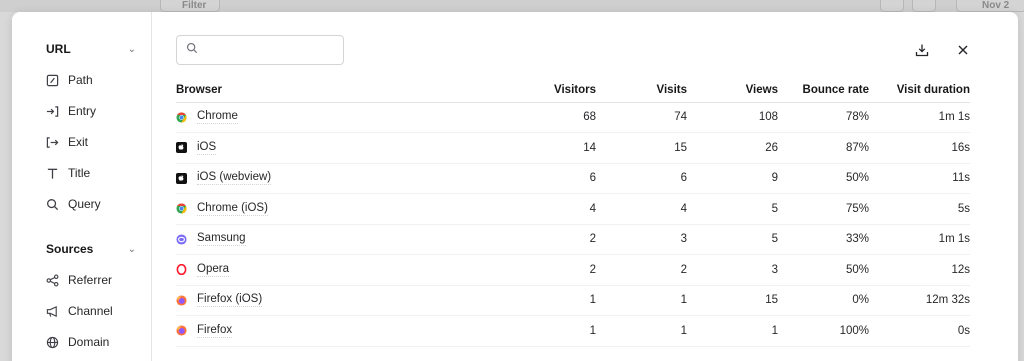 This screenshot has width=1024, height=361. What do you see at coordinates (316, 209) in the screenshot?
I see `browser-cell: Chrome (iOS)` at bounding box center [316, 209].